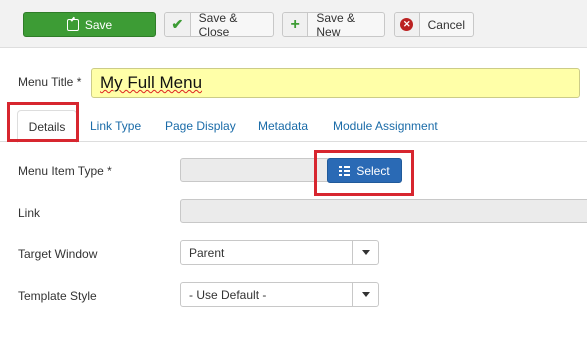 This screenshot has height=339, width=587. What do you see at coordinates (115, 126) in the screenshot?
I see `tab-link-type: Link Type` at bounding box center [115, 126].